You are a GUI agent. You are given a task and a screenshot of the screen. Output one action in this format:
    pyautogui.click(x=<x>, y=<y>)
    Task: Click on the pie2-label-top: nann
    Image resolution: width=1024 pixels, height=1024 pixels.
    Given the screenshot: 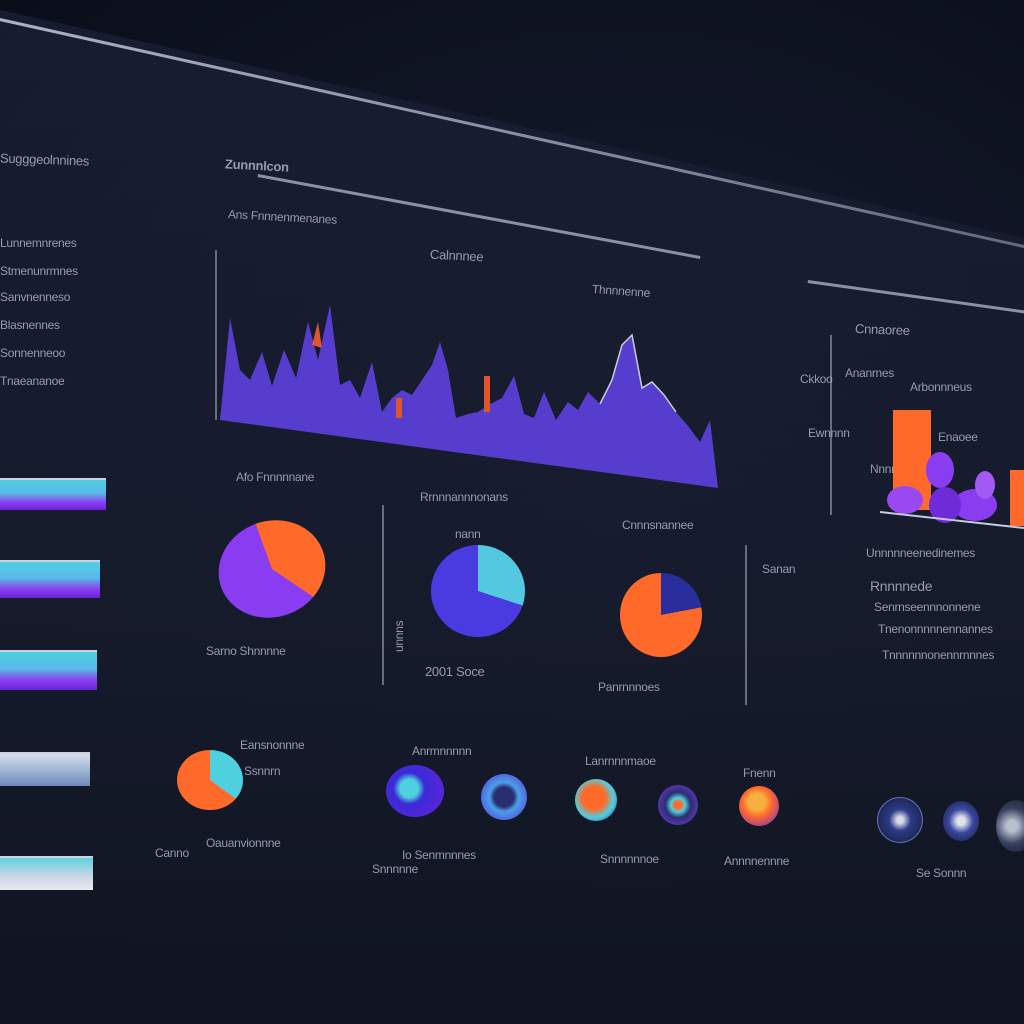 What is the action you would take?
    pyautogui.click(x=468, y=534)
    